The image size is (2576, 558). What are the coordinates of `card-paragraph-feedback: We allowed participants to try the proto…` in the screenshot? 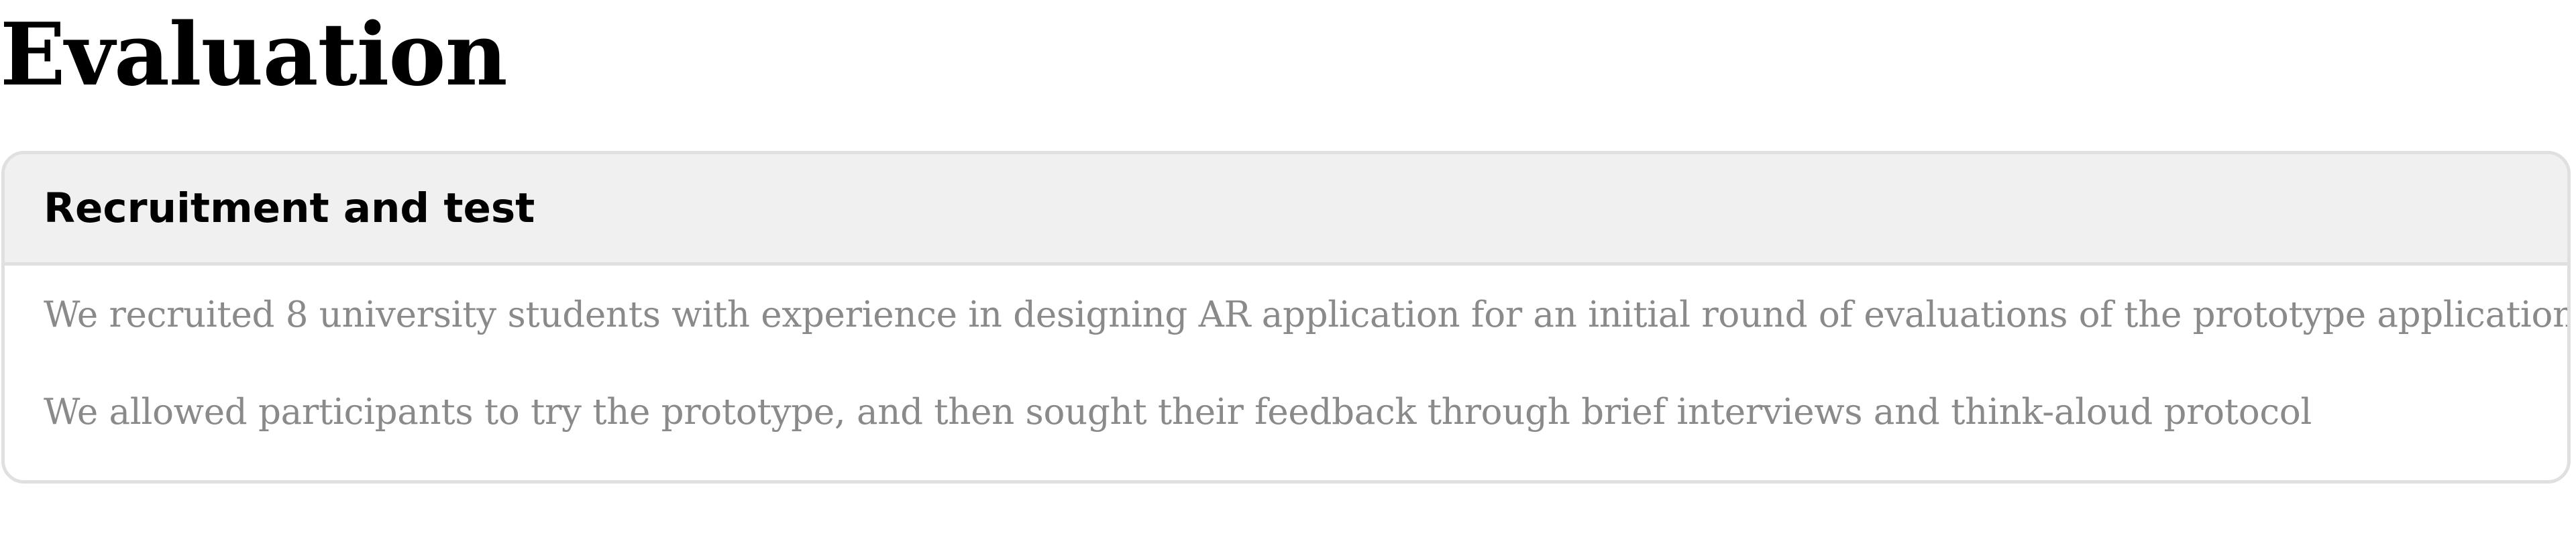 It's located at (1178, 412).